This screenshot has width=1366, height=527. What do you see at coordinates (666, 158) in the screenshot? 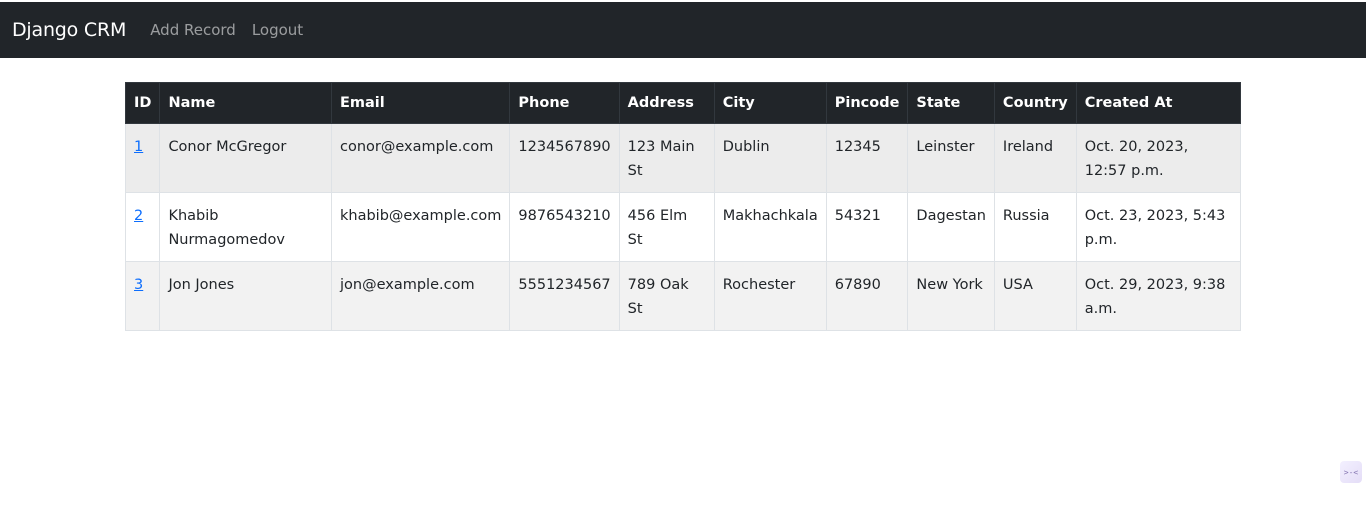
I see `cell-address: 123 Main St` at bounding box center [666, 158].